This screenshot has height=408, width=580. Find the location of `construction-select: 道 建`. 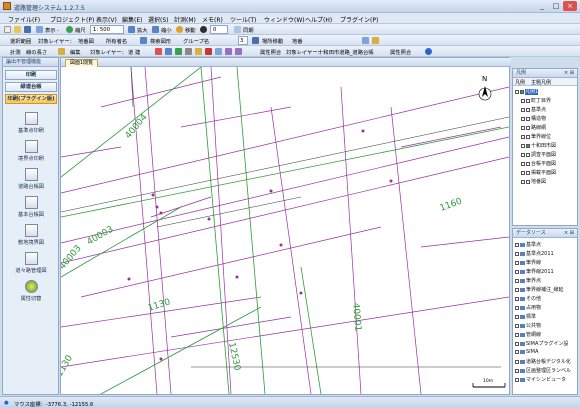

construction-select: 道 建 is located at coordinates (134, 52).